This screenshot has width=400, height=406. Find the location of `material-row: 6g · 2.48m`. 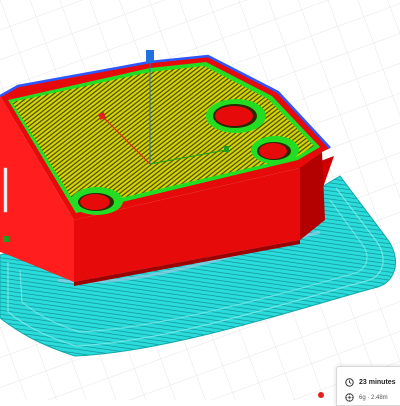

material-row: 6g · 2.48m is located at coordinates (366, 397).